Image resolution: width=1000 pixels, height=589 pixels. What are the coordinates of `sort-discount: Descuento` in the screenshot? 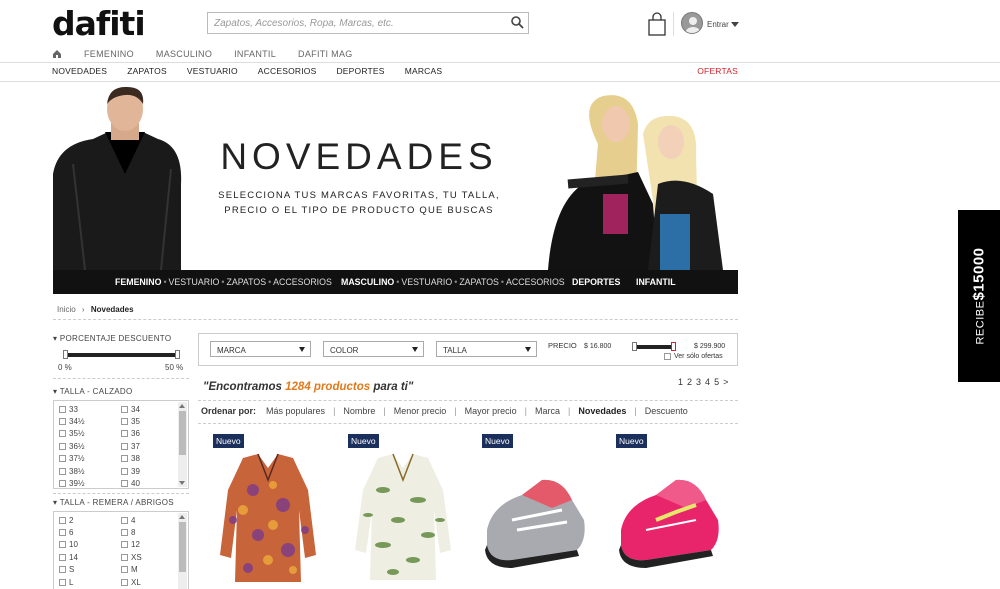 It's located at (666, 411).